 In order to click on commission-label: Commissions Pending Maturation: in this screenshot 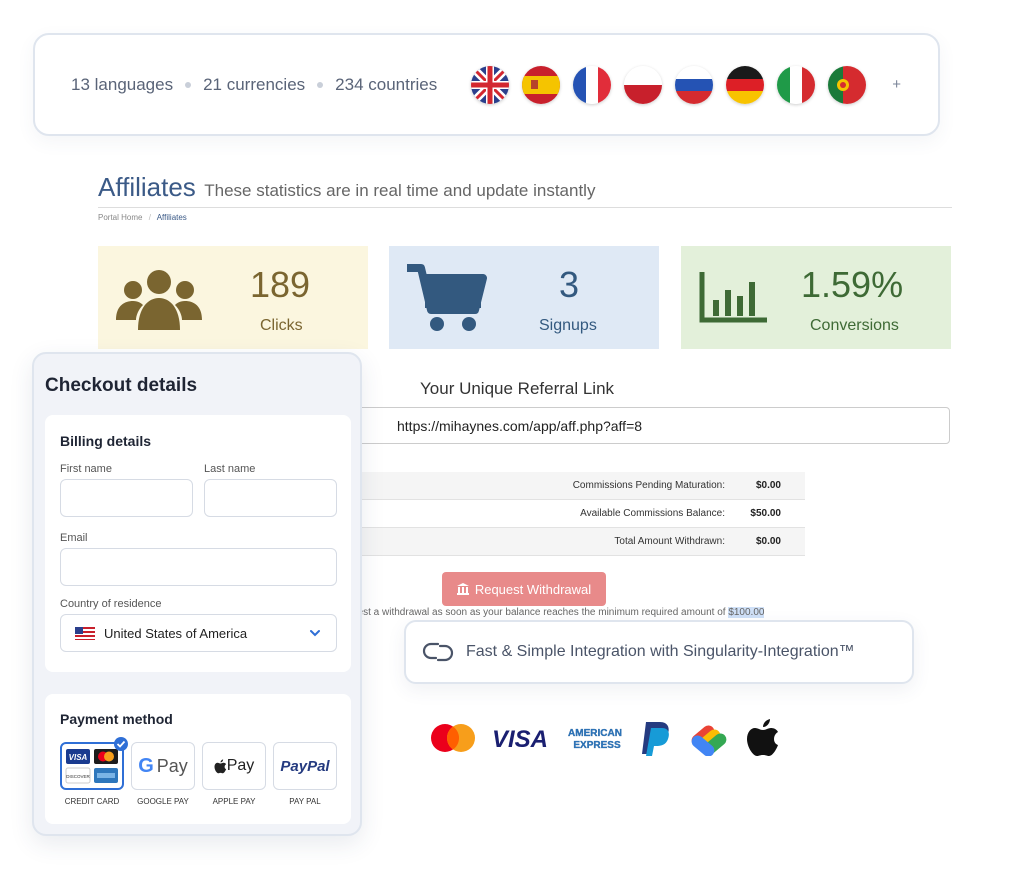, I will do `click(648, 485)`.